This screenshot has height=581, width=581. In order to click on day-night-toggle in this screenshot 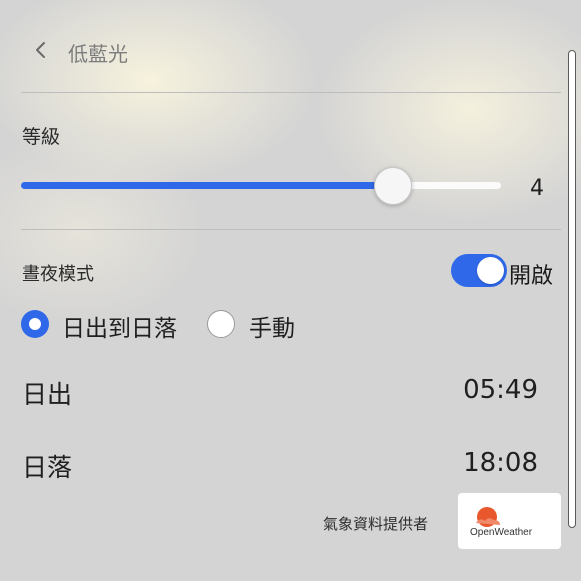, I will do `click(479, 270)`.